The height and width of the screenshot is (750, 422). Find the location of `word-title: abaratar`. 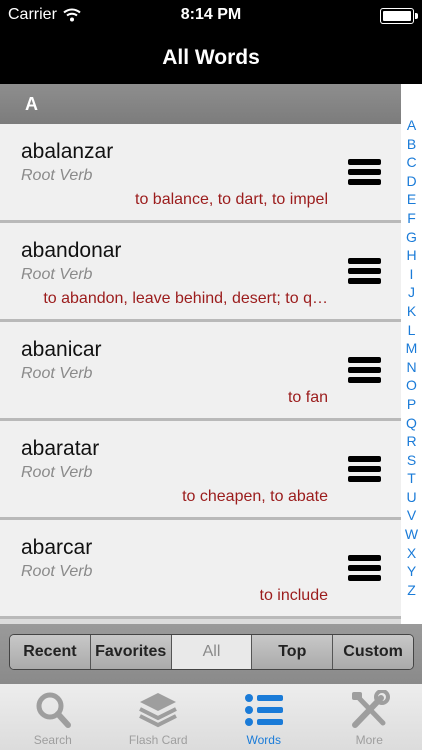

word-title: abaratar is located at coordinates (60, 448).